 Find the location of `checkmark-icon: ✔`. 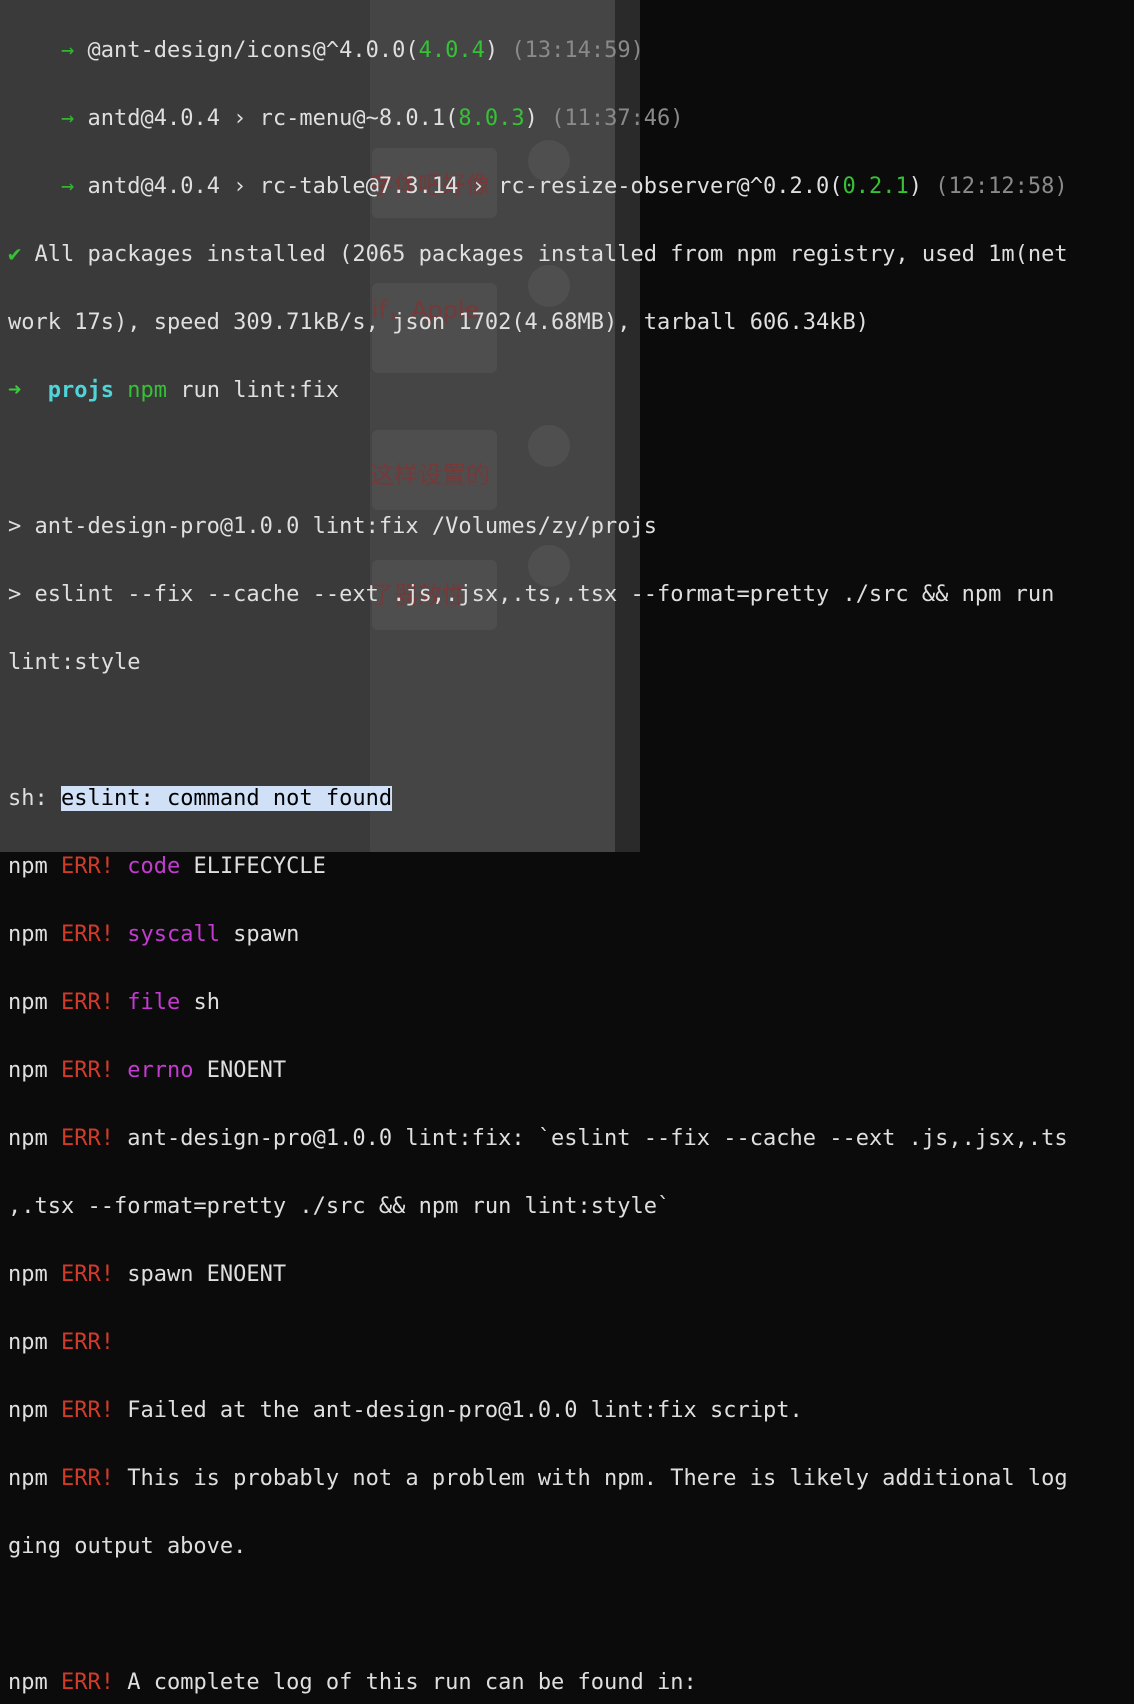

checkmark-icon: ✔ is located at coordinates (15, 254).